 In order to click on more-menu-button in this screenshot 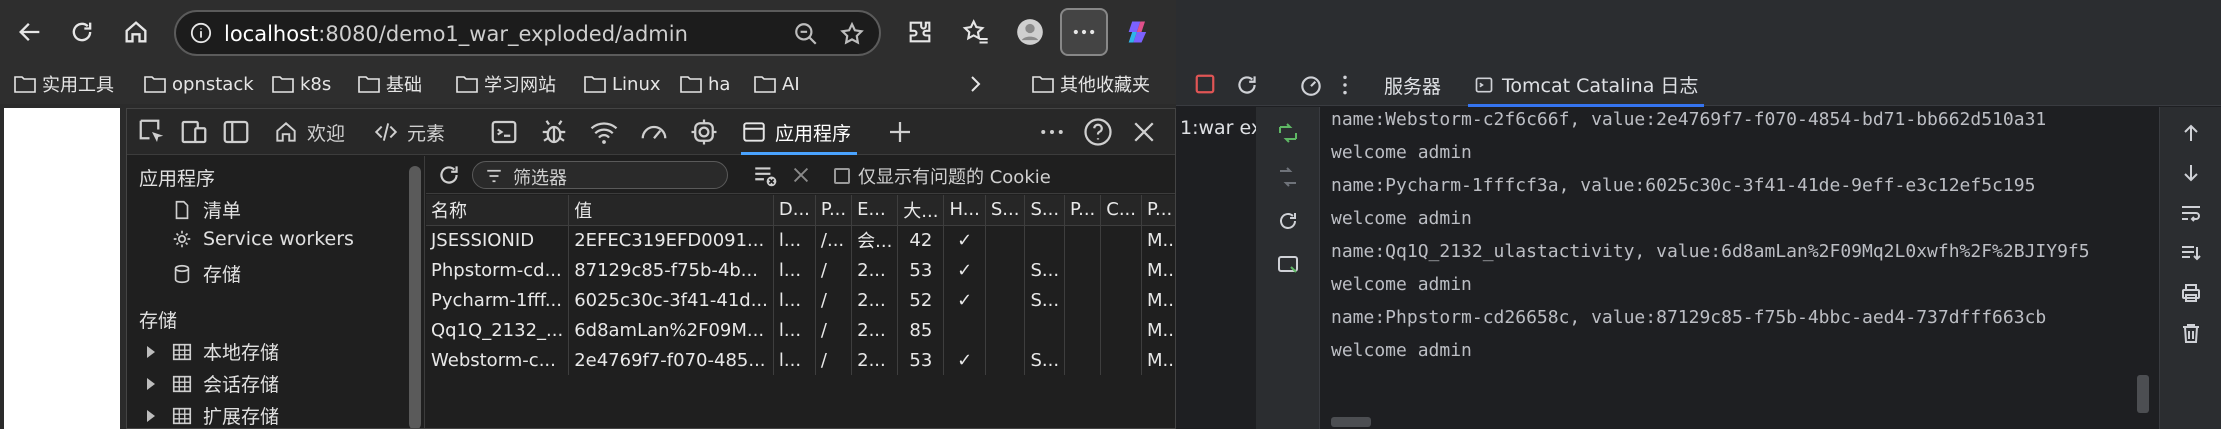, I will do `click(1084, 32)`.